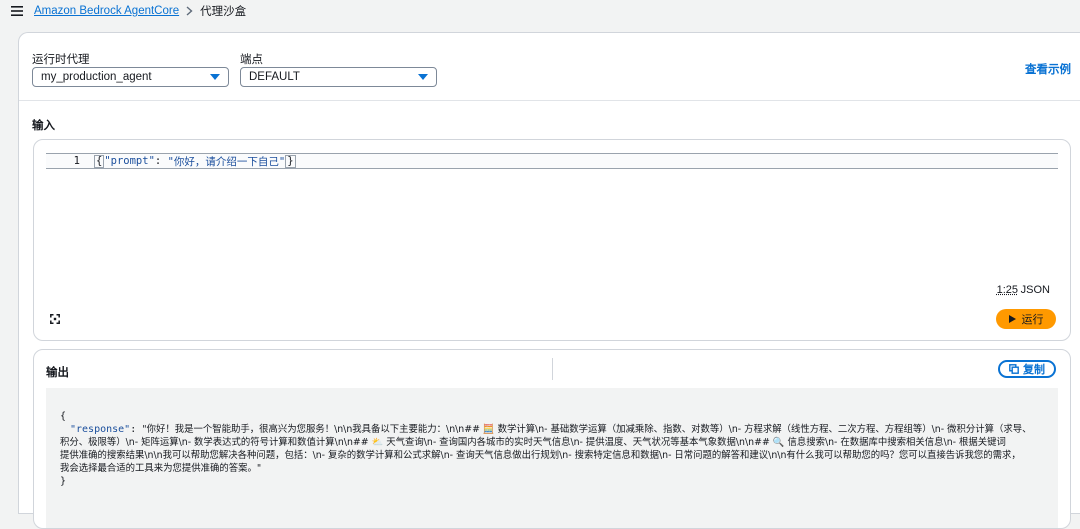 The width and height of the screenshot is (1080, 529). What do you see at coordinates (540, 11) in the screenshot?
I see `top-bar: Amazon Bedrock AgentCore 代理沙盒` at bounding box center [540, 11].